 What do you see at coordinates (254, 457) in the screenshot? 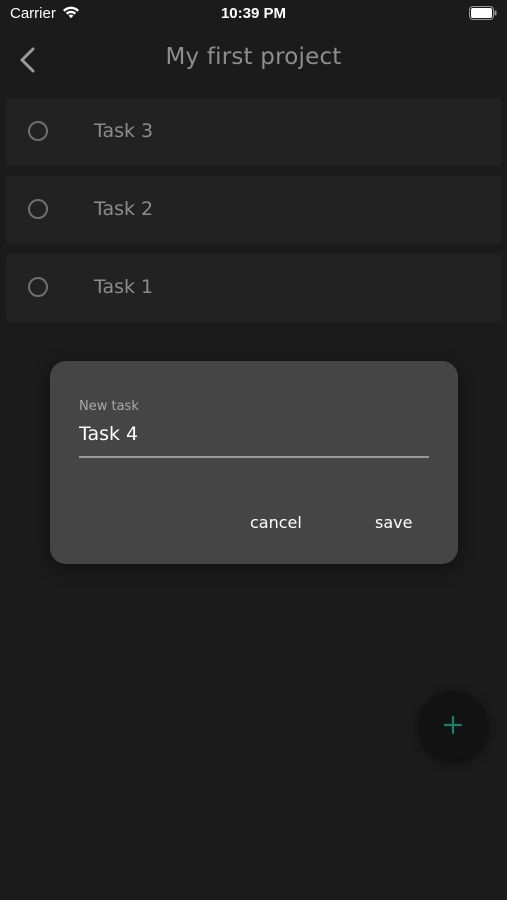
I see `input-underline` at bounding box center [254, 457].